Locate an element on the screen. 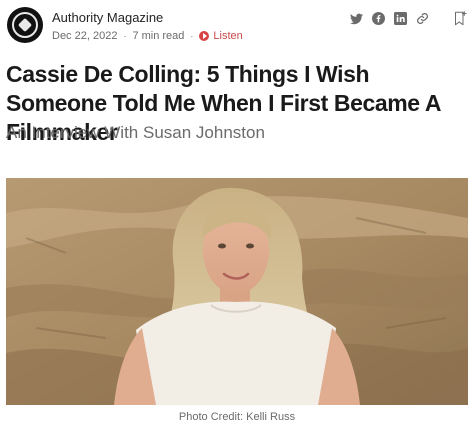 The height and width of the screenshot is (432, 474). twitter-icon is located at coordinates (356, 18).